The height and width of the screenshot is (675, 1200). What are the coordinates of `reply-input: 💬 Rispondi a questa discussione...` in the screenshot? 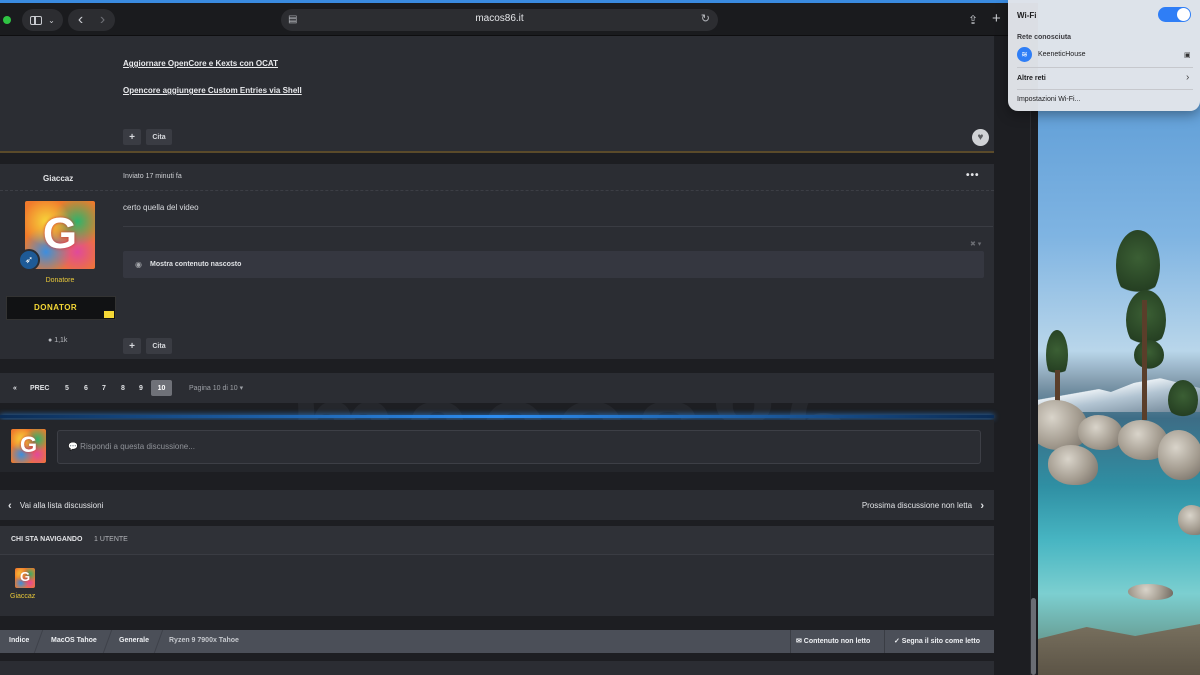 It's located at (519, 447).